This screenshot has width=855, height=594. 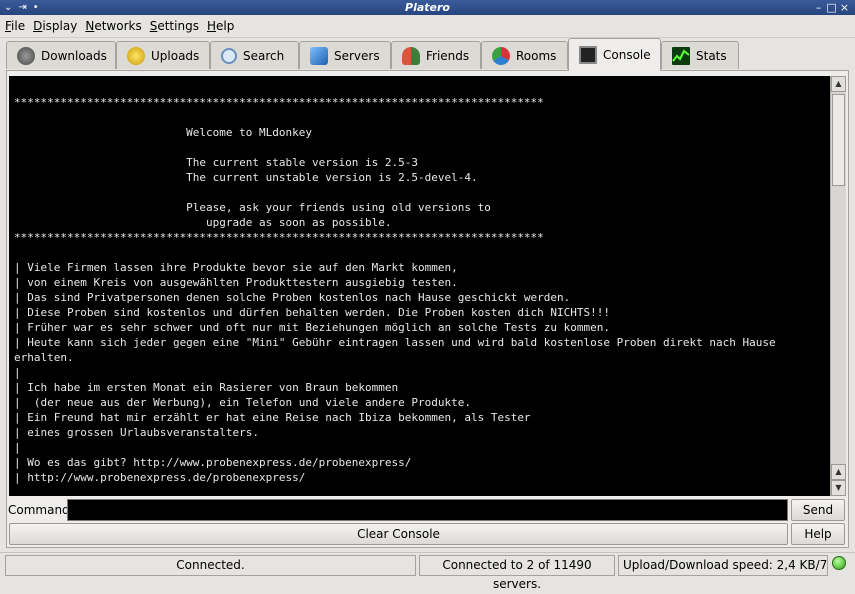 What do you see at coordinates (254, 55) in the screenshot?
I see `tab-search: Search` at bounding box center [254, 55].